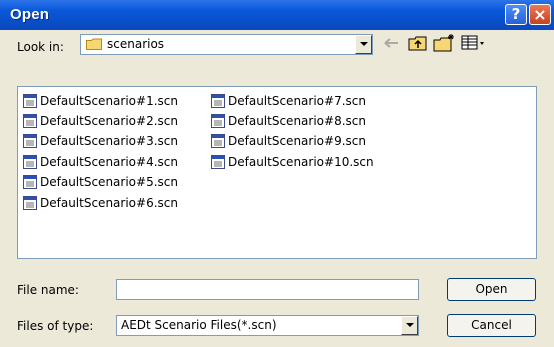  What do you see at coordinates (55, 326) in the screenshot?
I see `files-of-type-label: Files of type:` at bounding box center [55, 326].